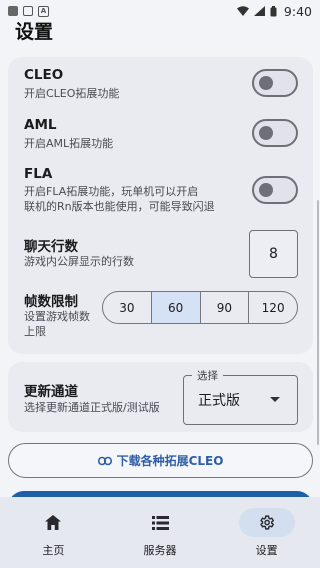  Describe the element at coordinates (51, 302) in the screenshot. I see `fps-limit-title: 帧数限制` at that location.